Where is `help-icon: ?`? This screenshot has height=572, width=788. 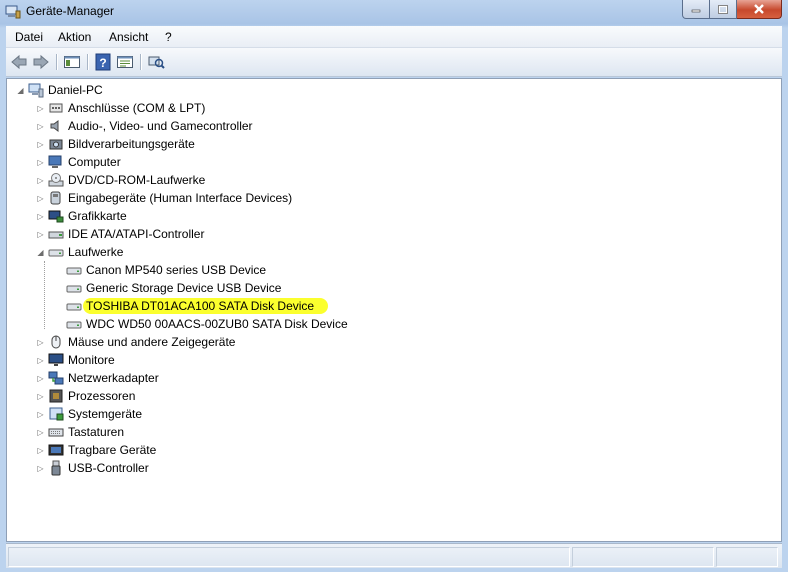
help-icon: ? is located at coordinates (103, 62).